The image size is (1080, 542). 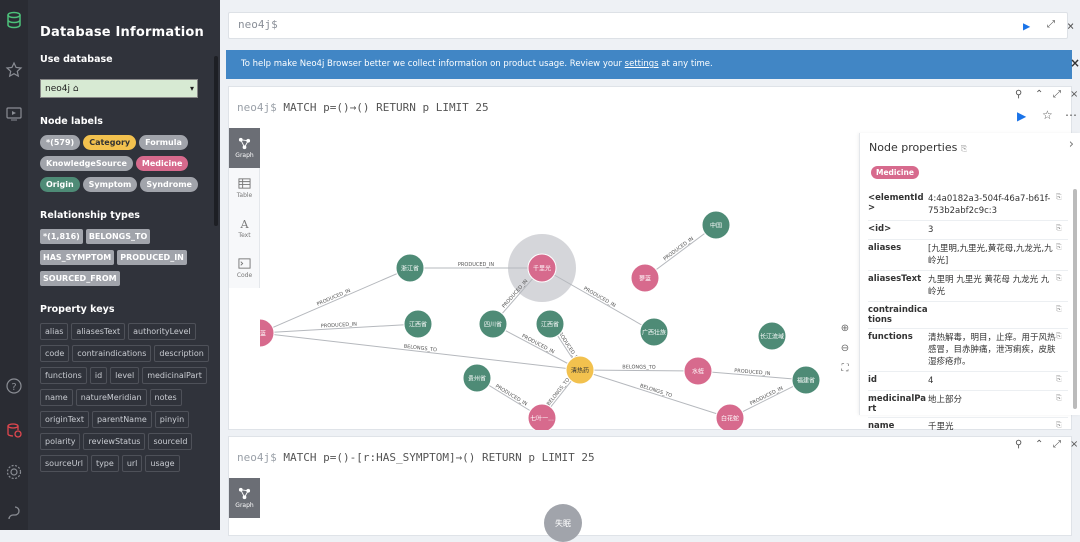 I want to click on frame2-tab-graph: Graph, so click(x=244, y=498).